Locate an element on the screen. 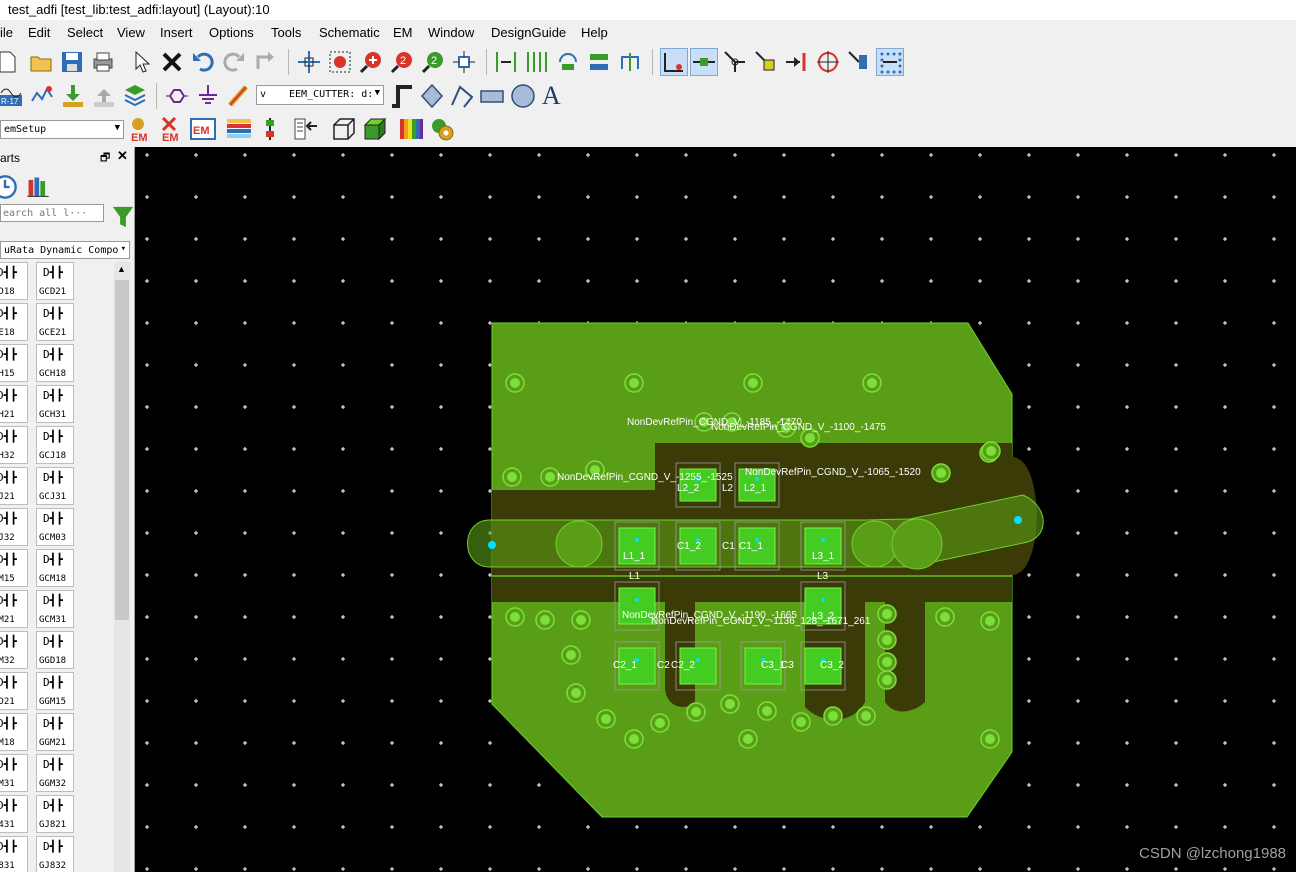 This screenshot has width=1296, height=872. parts-scrollbar: ▲ is located at coordinates (122, 567).